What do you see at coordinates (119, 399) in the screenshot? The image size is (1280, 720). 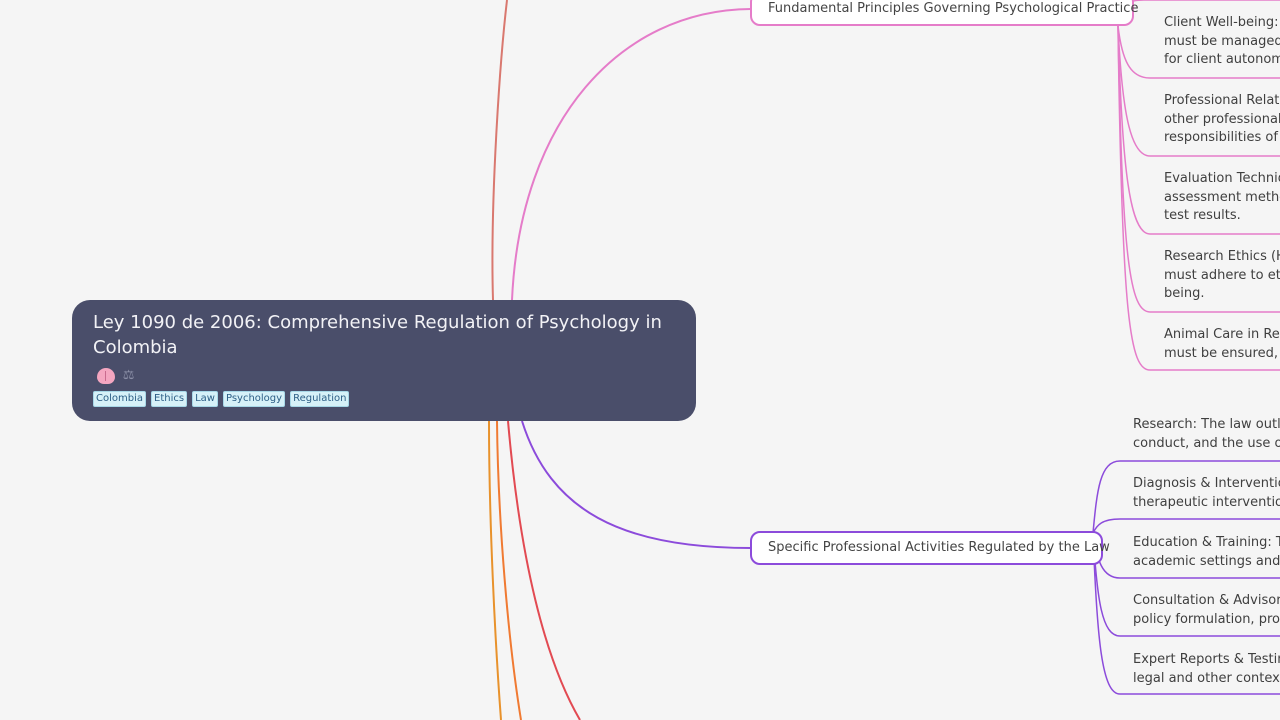 I see `tag-colombia: Colombia` at bounding box center [119, 399].